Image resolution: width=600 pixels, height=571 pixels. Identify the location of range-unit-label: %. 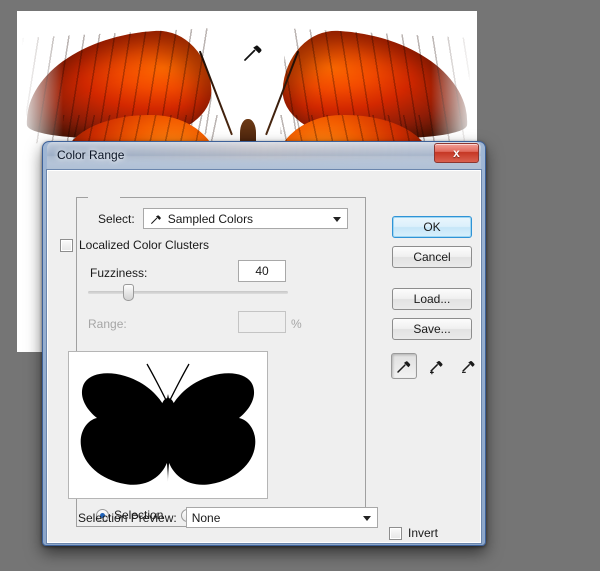
(296, 324).